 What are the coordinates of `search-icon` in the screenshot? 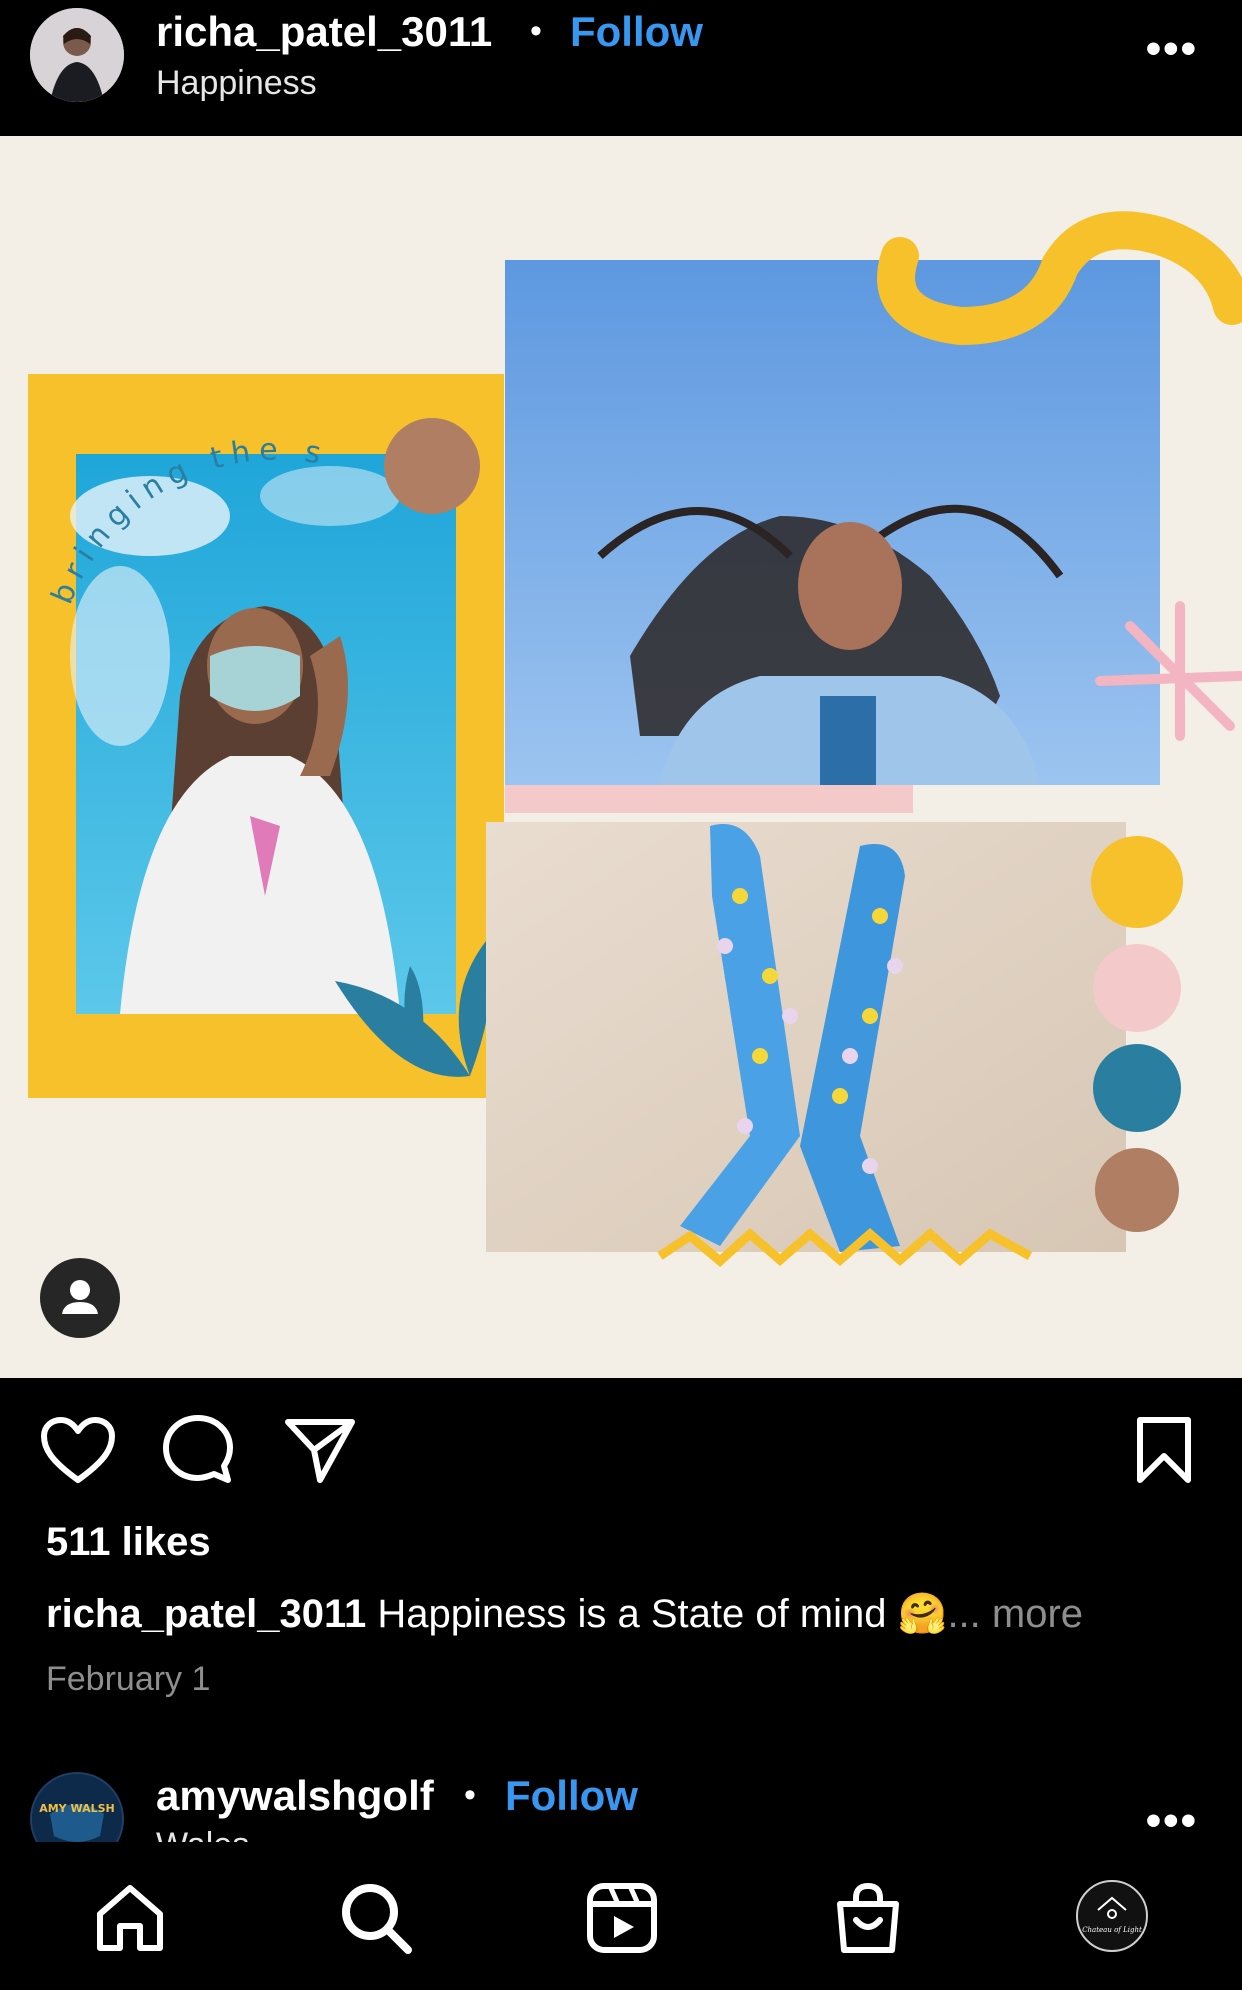 It's located at (377, 1919).